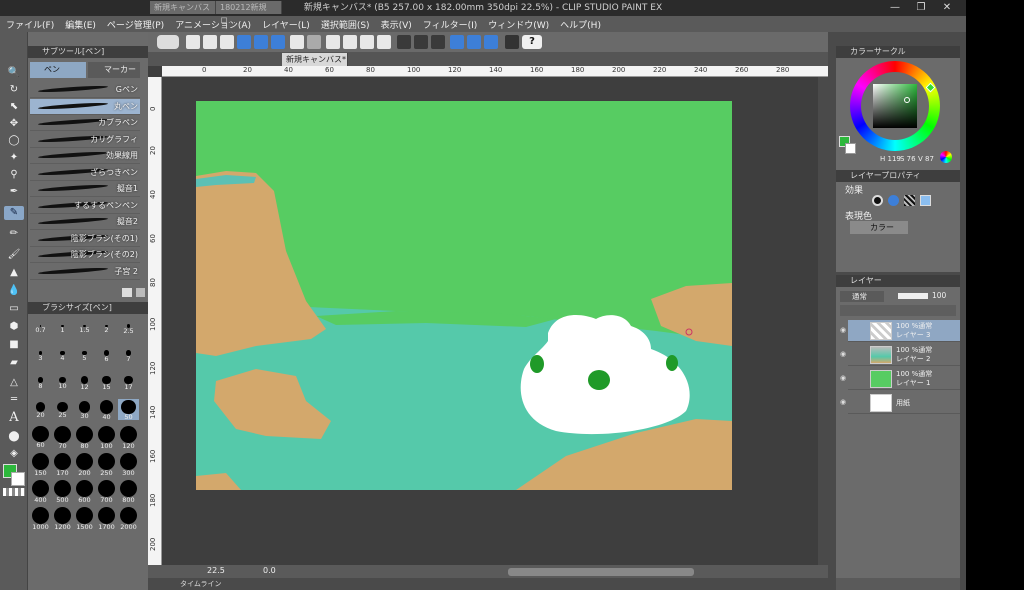  I want to click on frame-tool-icon: △, so click(14, 383).